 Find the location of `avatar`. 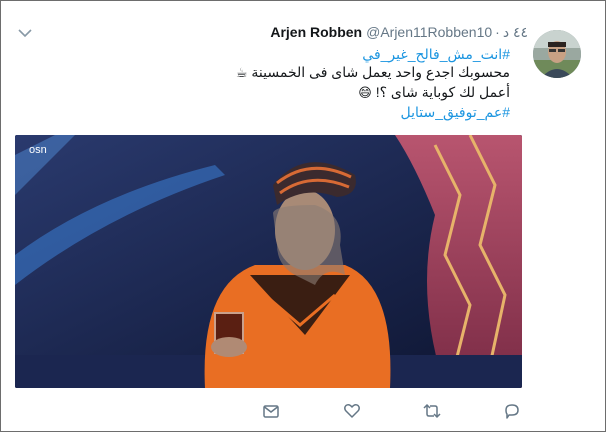

avatar is located at coordinates (557, 54).